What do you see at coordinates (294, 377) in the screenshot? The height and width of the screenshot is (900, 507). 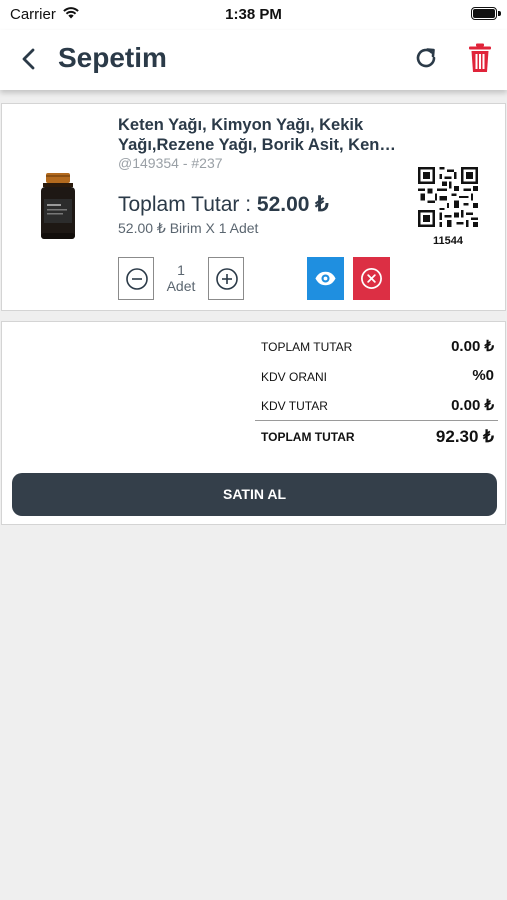 I see `summary-label: KDV ORANI` at bounding box center [294, 377].